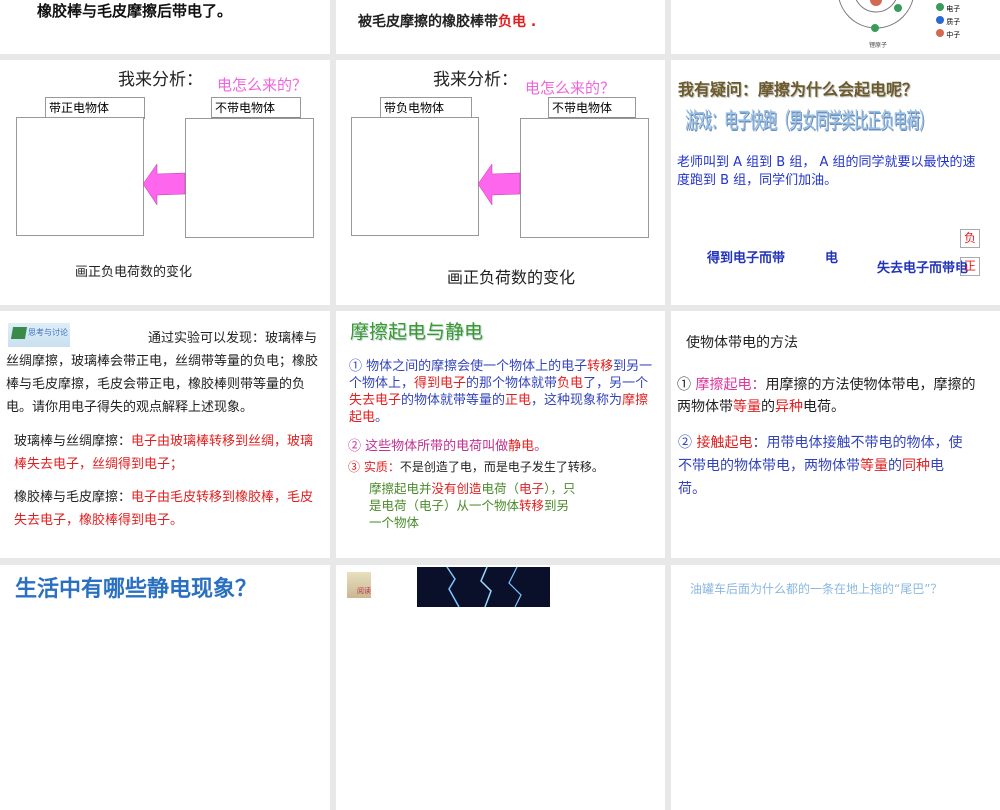 The height and width of the screenshot is (810, 1000). What do you see at coordinates (824, 407) in the screenshot?
I see `text-segment: 电荷。` at bounding box center [824, 407].